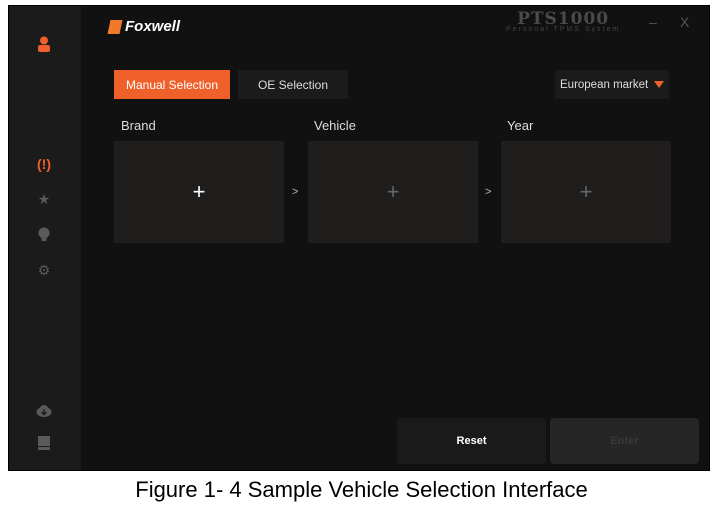  What do you see at coordinates (153, 26) in the screenshot?
I see `logo-text: Foxwell` at bounding box center [153, 26].